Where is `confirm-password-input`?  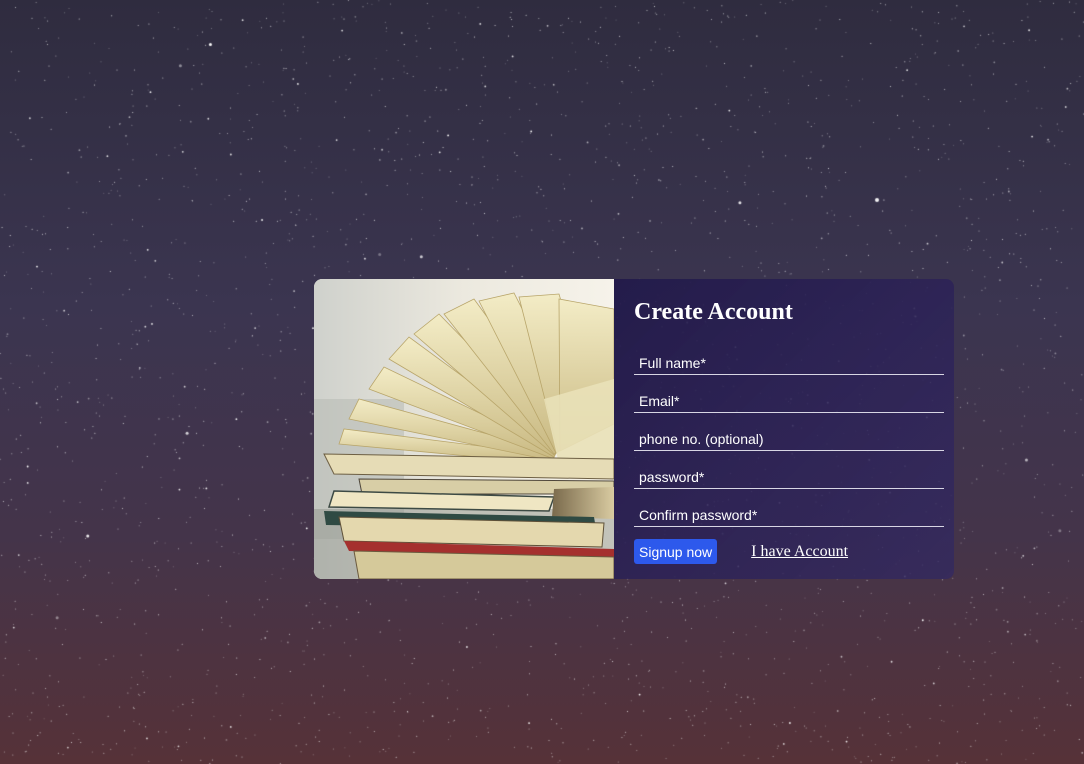 confirm-password-input is located at coordinates (789, 508).